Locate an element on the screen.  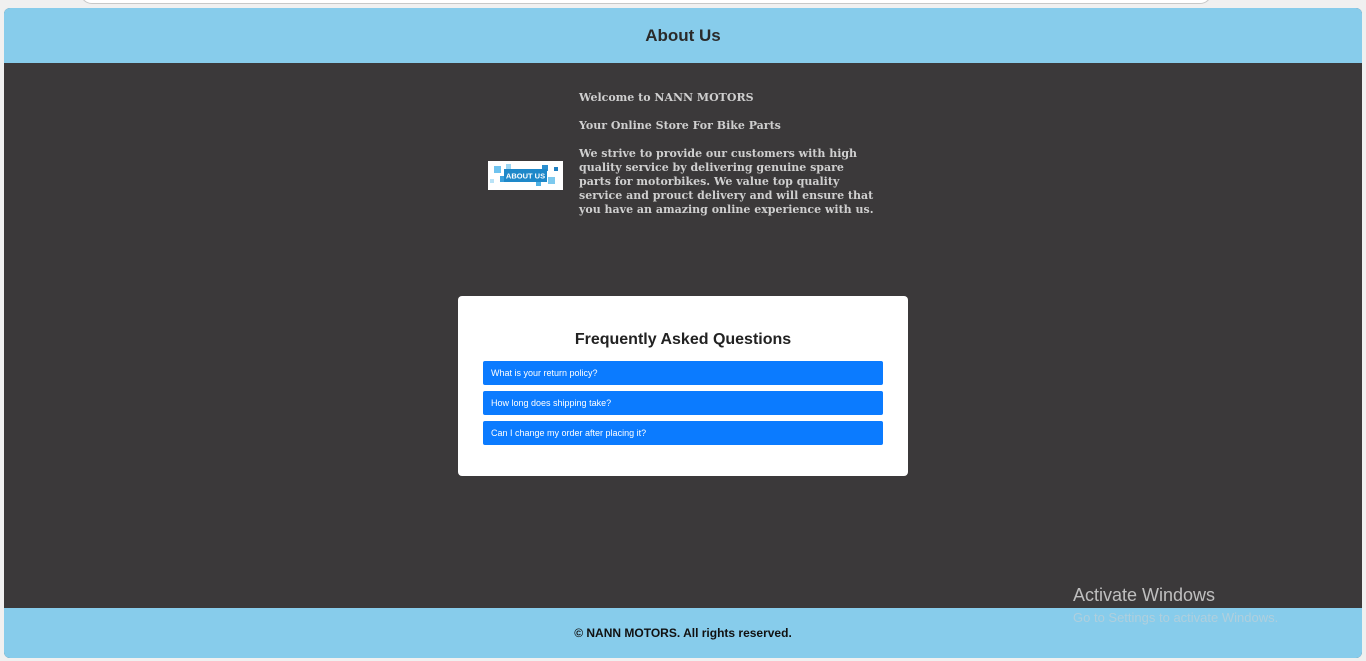
page-title: About Us is located at coordinates (683, 35).